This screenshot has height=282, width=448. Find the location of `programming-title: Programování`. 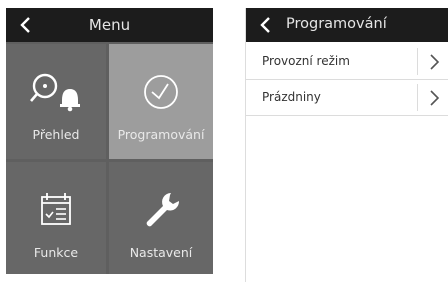

programming-title: Programování is located at coordinates (336, 24).